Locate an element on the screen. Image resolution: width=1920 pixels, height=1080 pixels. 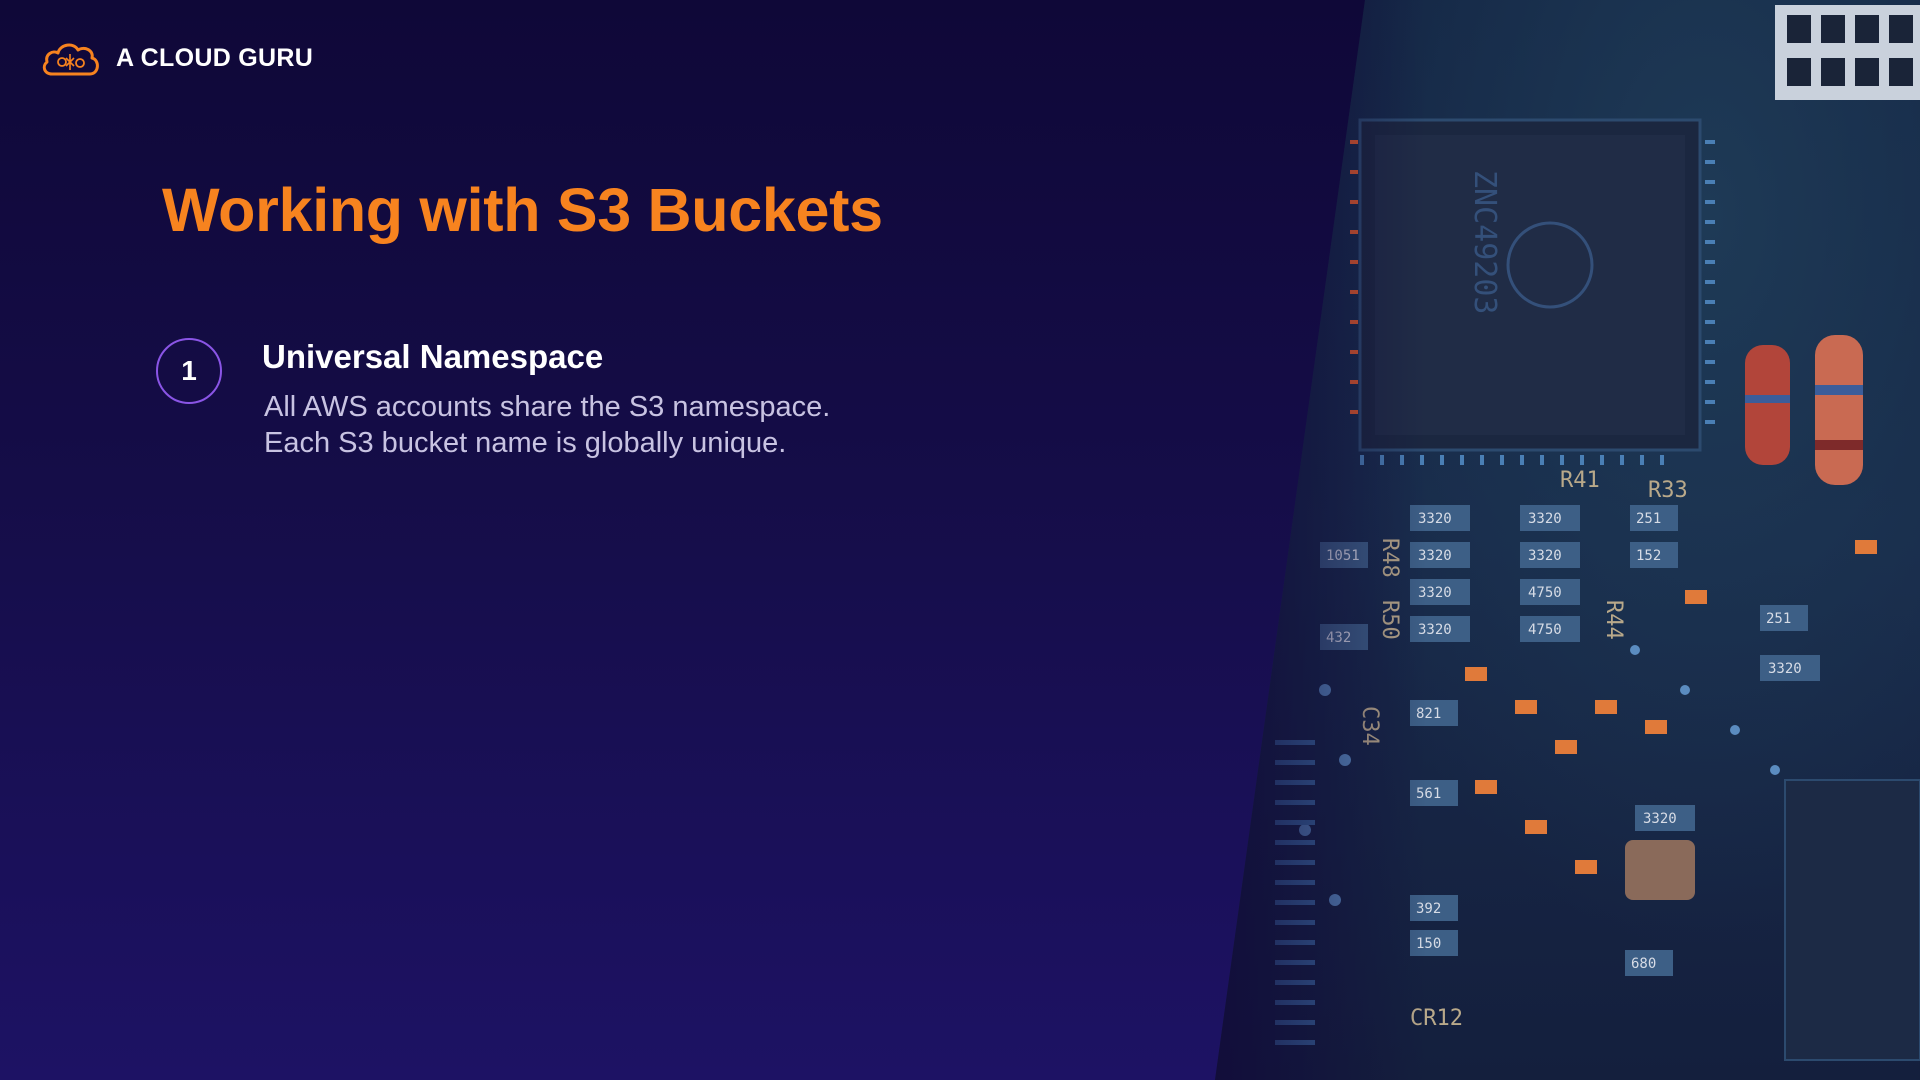
svg-text: ZNC49203 is located at coordinates (1484, 242).